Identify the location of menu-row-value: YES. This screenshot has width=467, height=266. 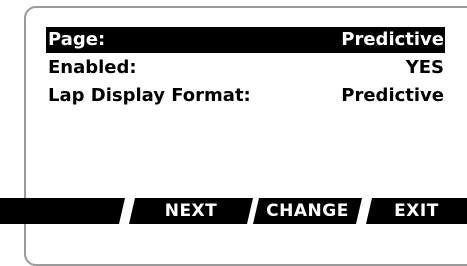
(424, 67).